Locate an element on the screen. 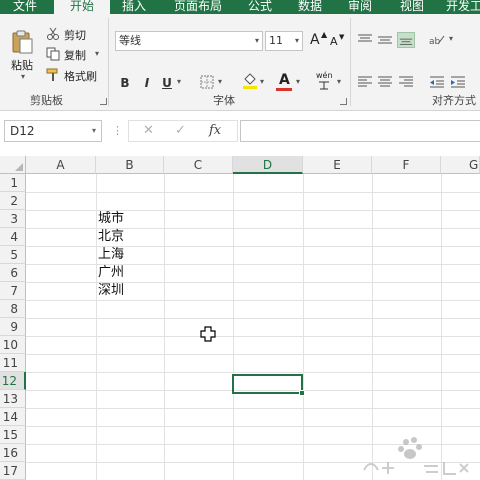 The image size is (480, 480). align-top-icon is located at coordinates (365, 40).